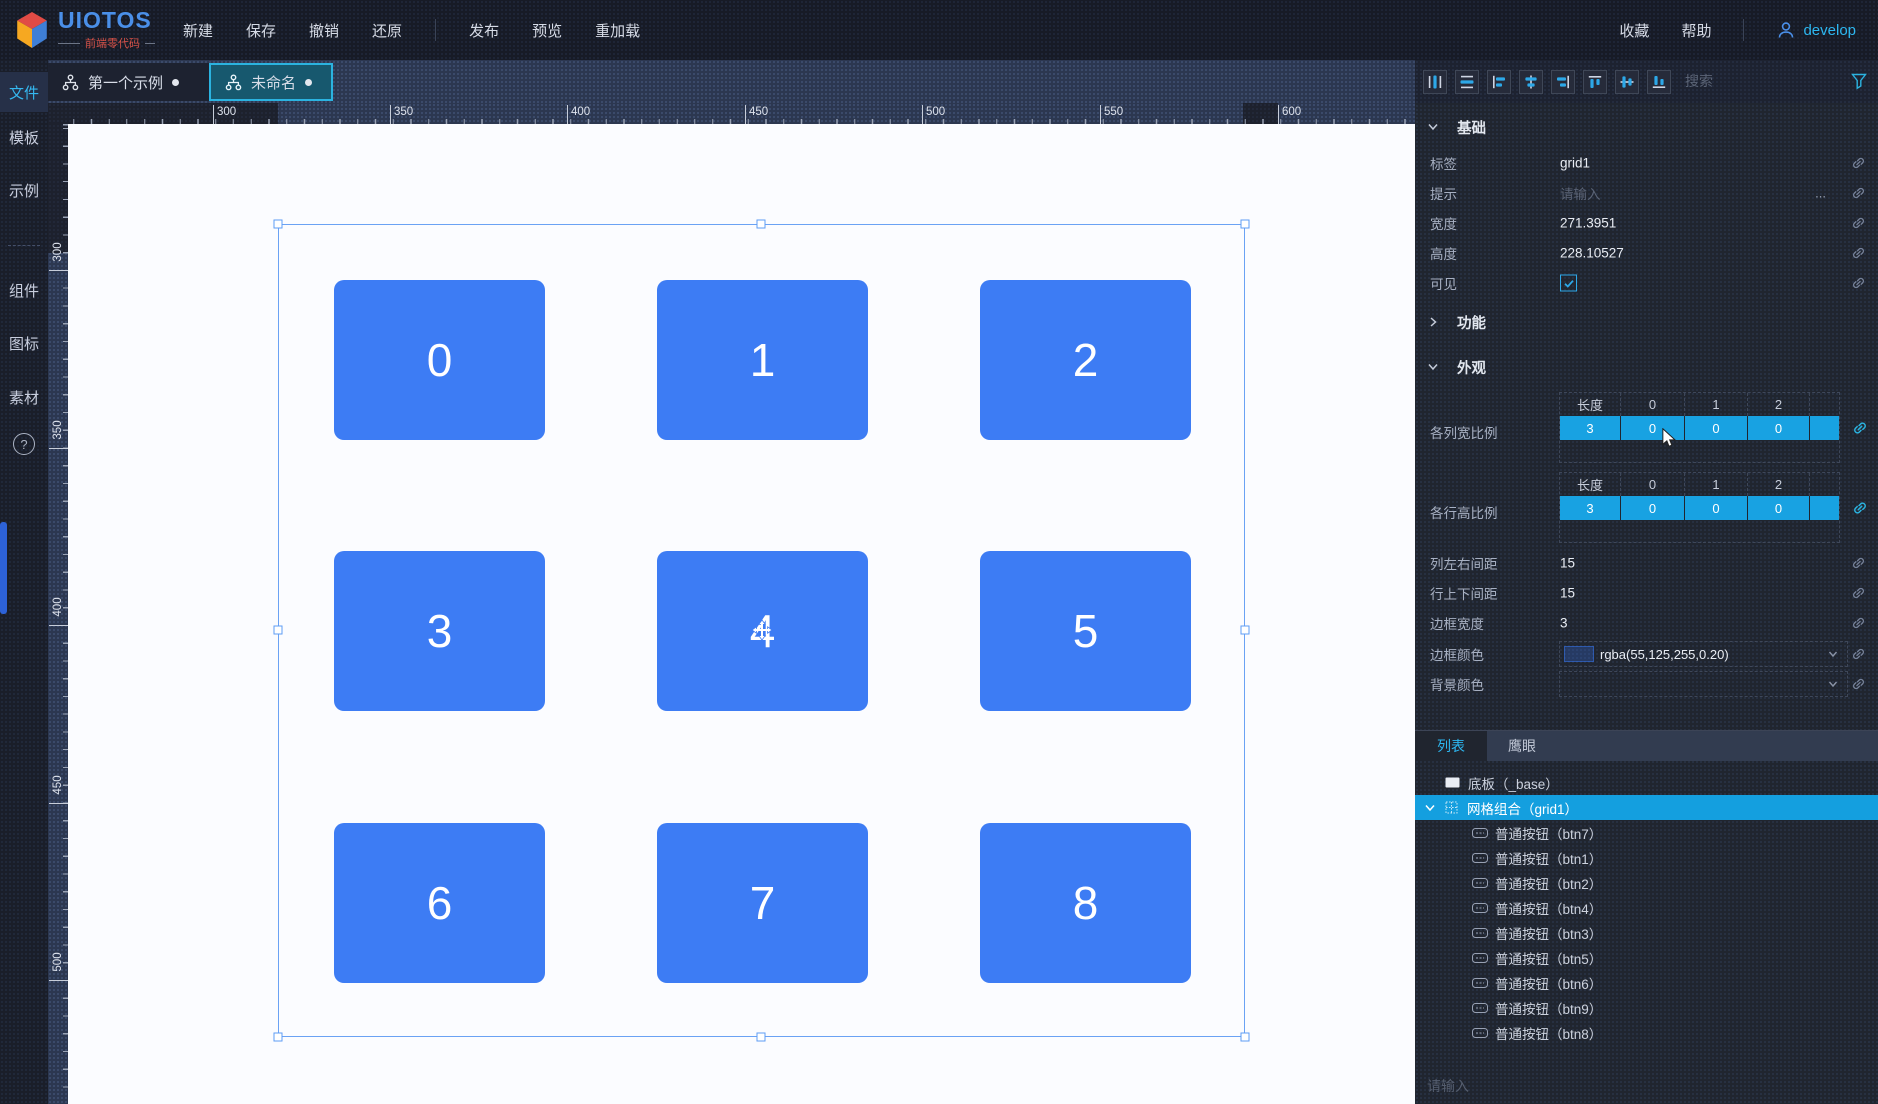 Image resolution: width=1878 pixels, height=1104 pixels. What do you see at coordinates (1646, 807) in the screenshot?
I see `tree-node-grid-group: 网格组合（grid1）` at bounding box center [1646, 807].